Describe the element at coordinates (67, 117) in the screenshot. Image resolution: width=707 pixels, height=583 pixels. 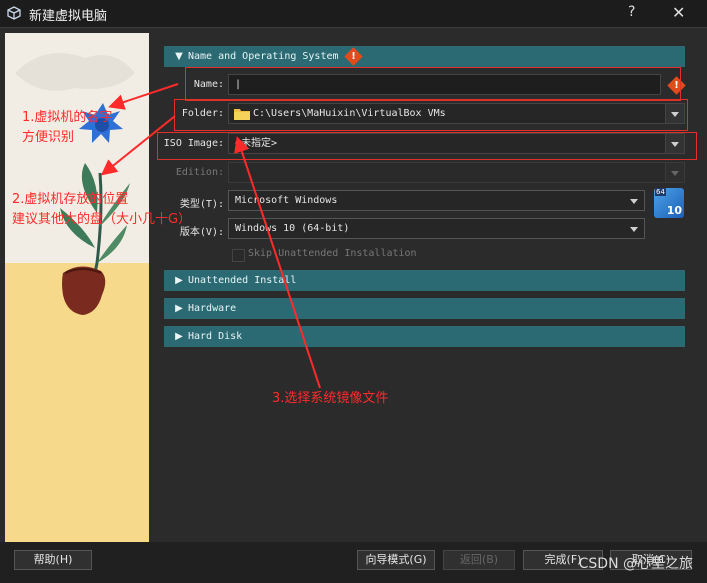
I see `annotation-note-1-line1: 1.虚拟机的名字` at that location.